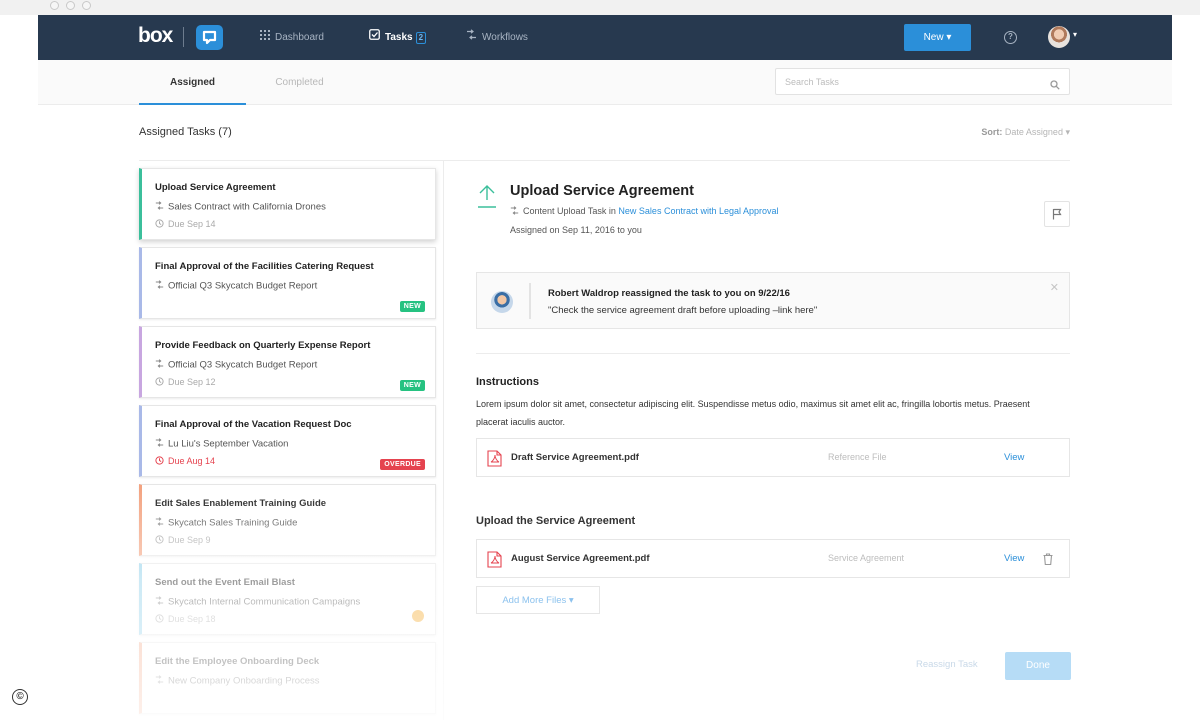 Image resolution: width=1200 pixels, height=720 pixels. Describe the element at coordinates (857, 457) in the screenshot. I see `file-type: Reference File` at that location.